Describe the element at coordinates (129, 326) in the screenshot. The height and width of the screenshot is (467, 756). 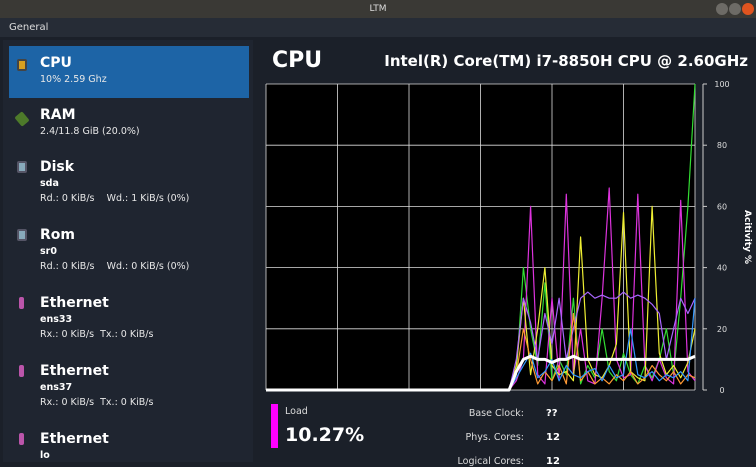
I see `sidebar-item-ethernet-ens33: Ethernet ens33 Rx.: 0 KiB/s Tx.: 0 KiB/s` at that location.